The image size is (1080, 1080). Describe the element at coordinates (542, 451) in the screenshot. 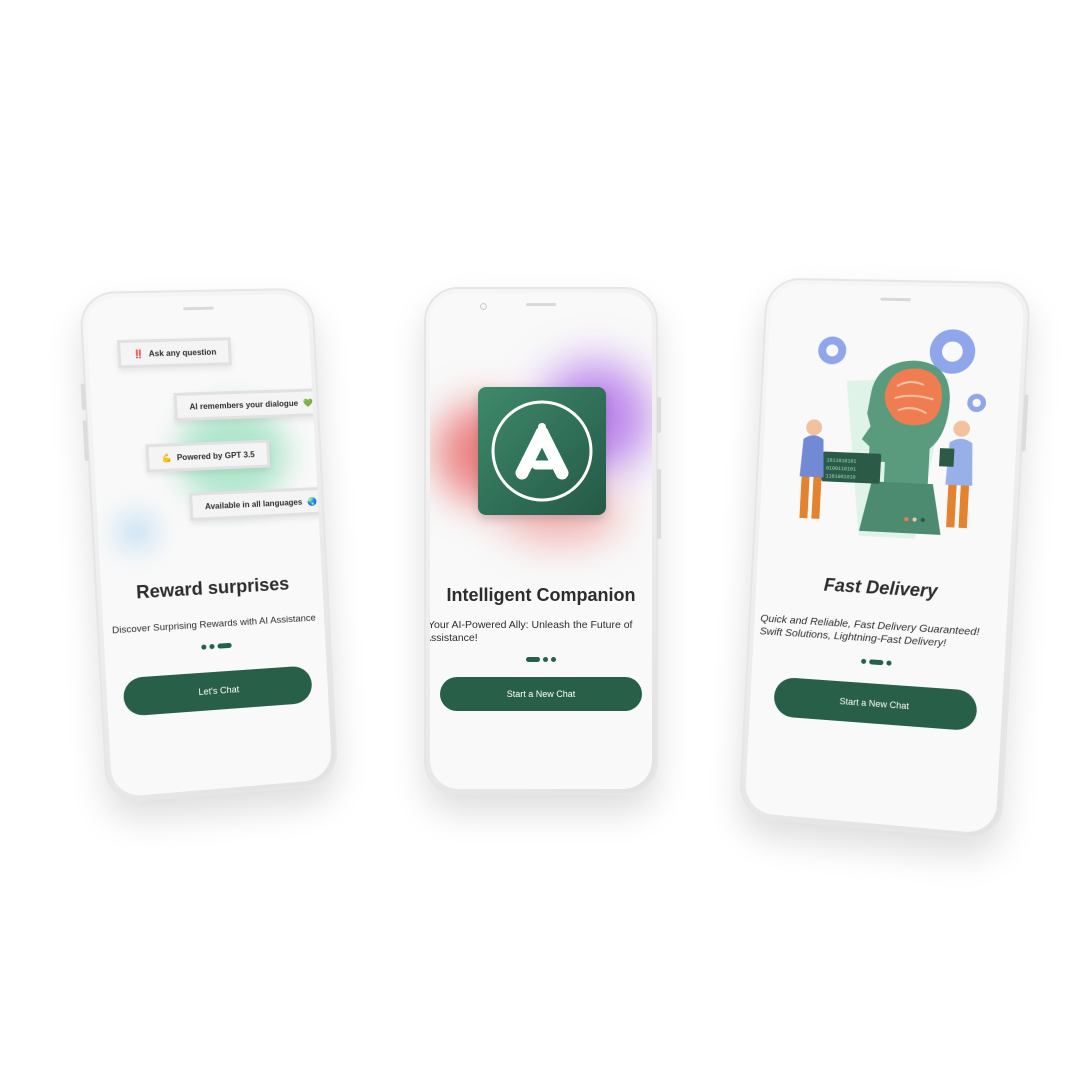

I see `ai-logo-icon` at that location.